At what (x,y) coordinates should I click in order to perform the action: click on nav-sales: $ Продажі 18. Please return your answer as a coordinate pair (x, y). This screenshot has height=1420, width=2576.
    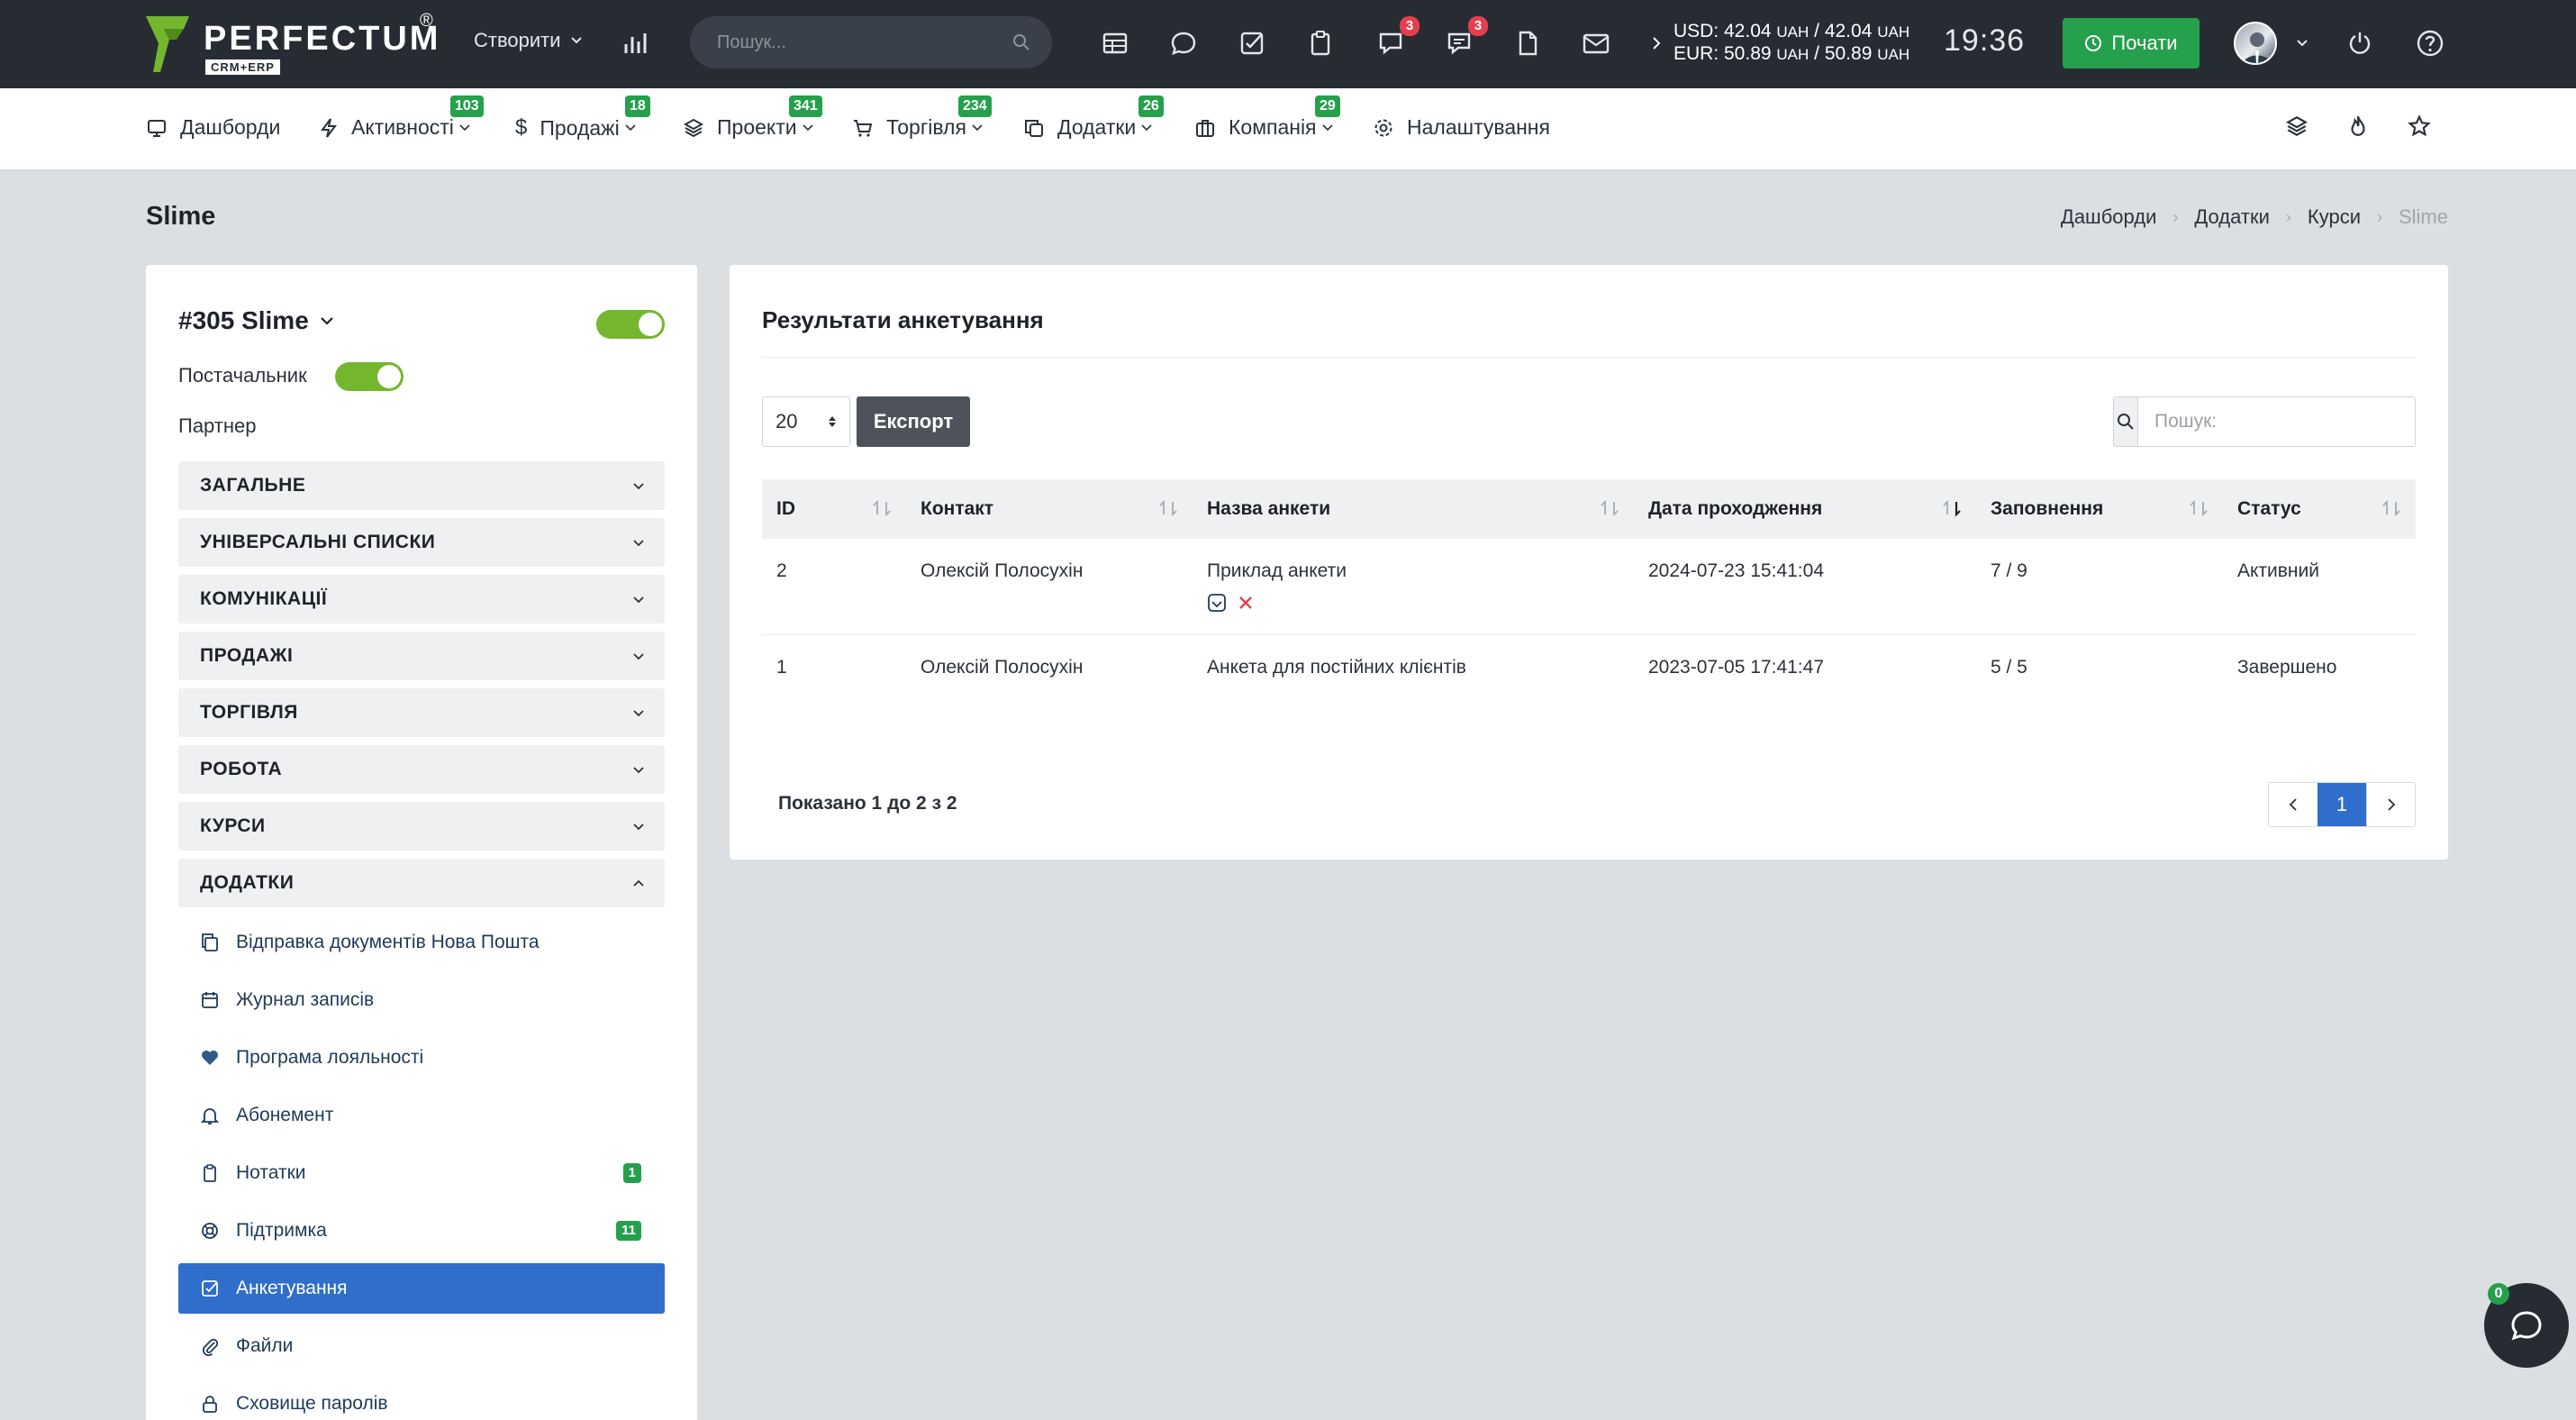
    Looking at the image, I should click on (582, 118).